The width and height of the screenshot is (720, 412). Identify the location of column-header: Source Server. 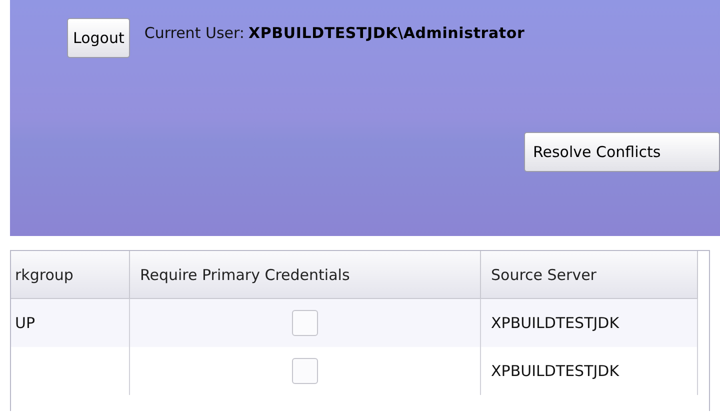
(589, 274).